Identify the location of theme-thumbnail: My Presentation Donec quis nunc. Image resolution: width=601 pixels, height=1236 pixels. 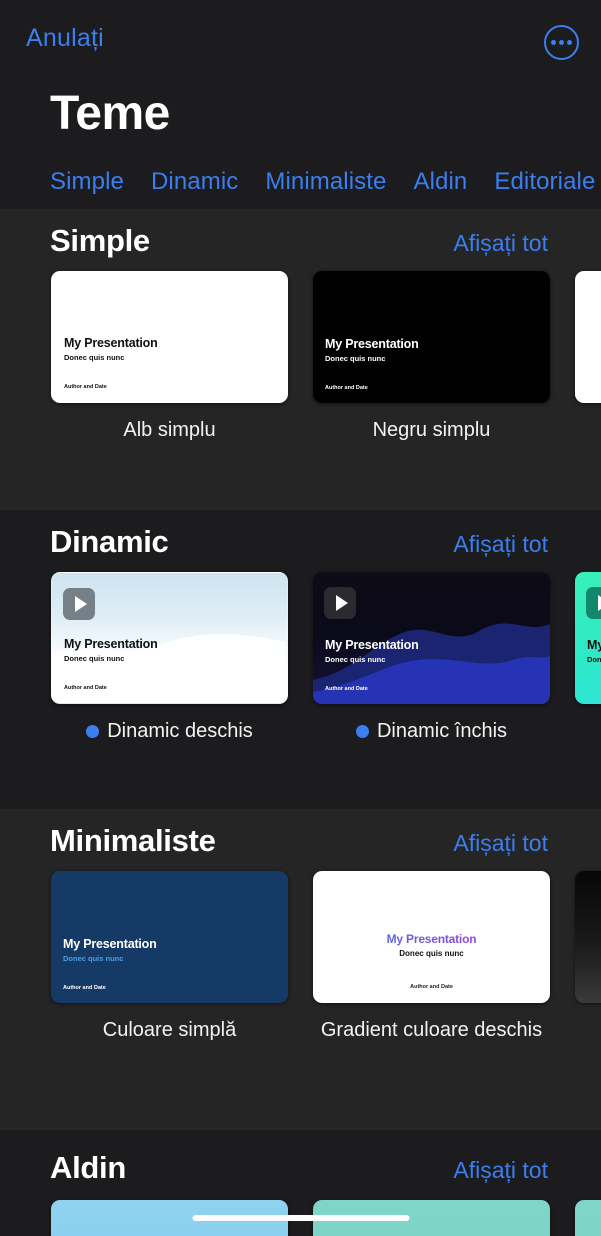
(588, 638).